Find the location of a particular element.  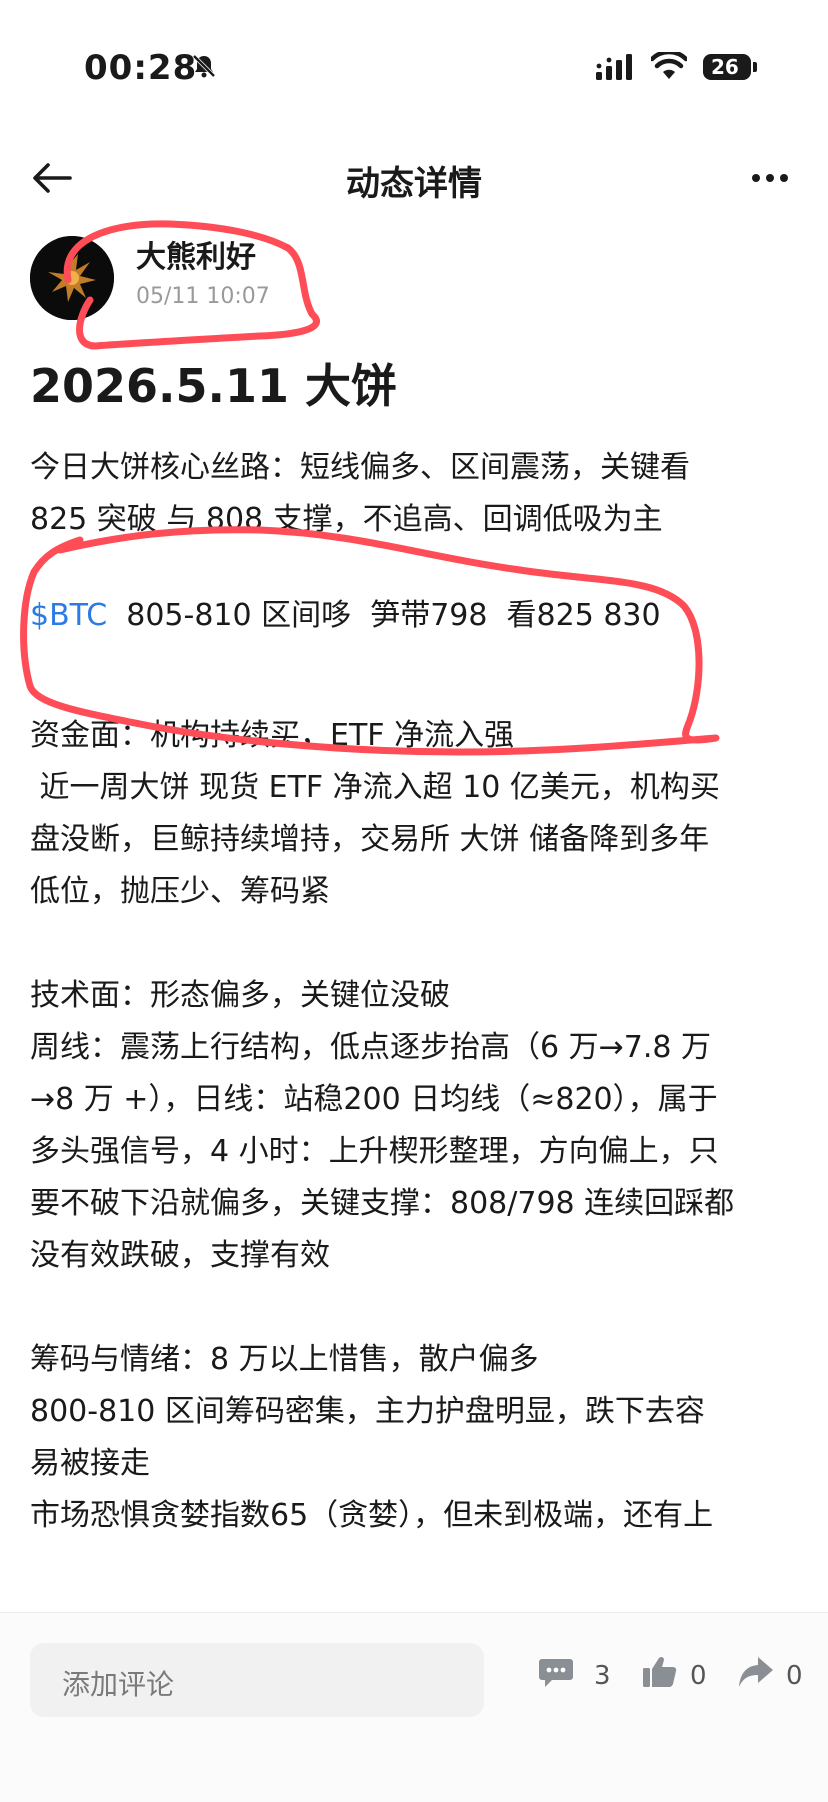

funds-line: 盘没断，巨鲸持续增持，交易所 大饼 储备降到多年 is located at coordinates (370, 839).